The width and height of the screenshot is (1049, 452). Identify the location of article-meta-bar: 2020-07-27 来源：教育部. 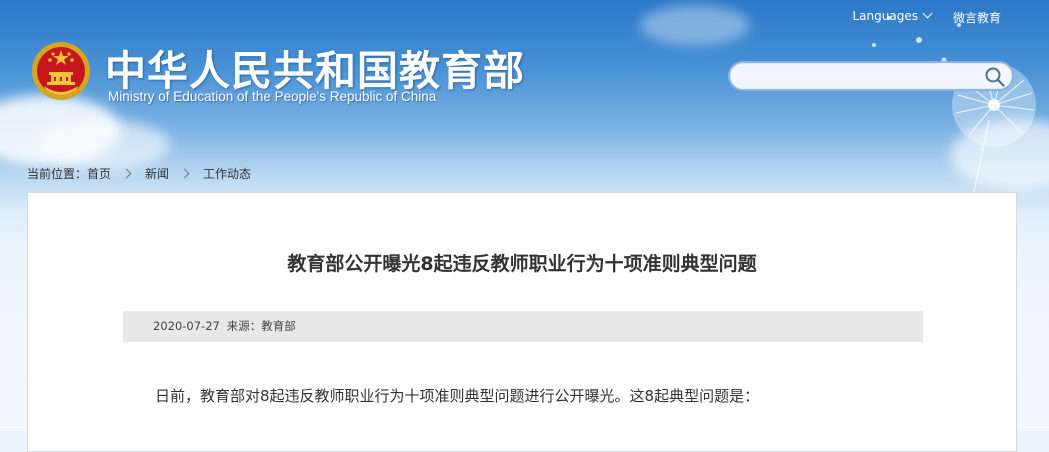
(523, 326).